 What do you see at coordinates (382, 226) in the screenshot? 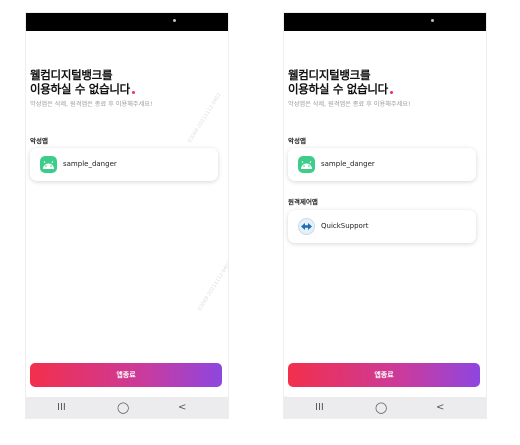
I see `remote-app-card: QuickSupport` at bounding box center [382, 226].